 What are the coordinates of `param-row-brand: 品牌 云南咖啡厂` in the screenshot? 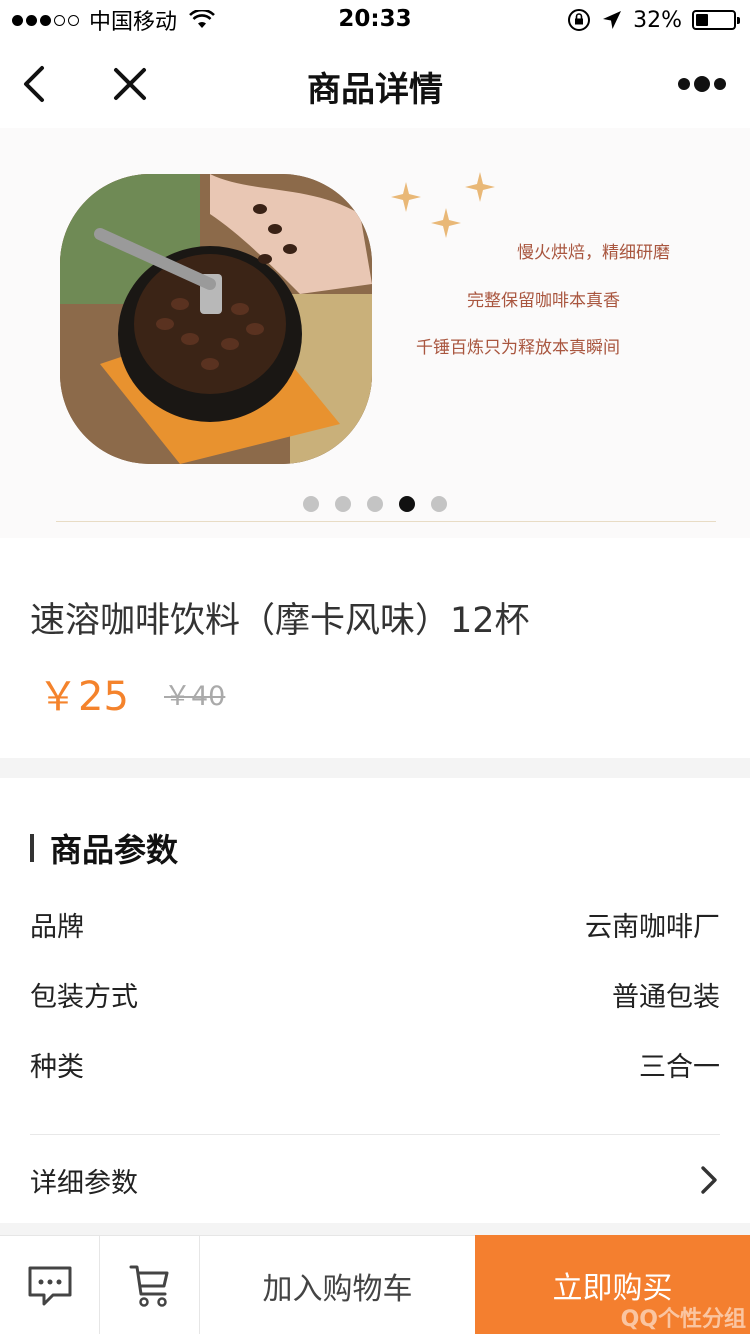 It's located at (375, 924).